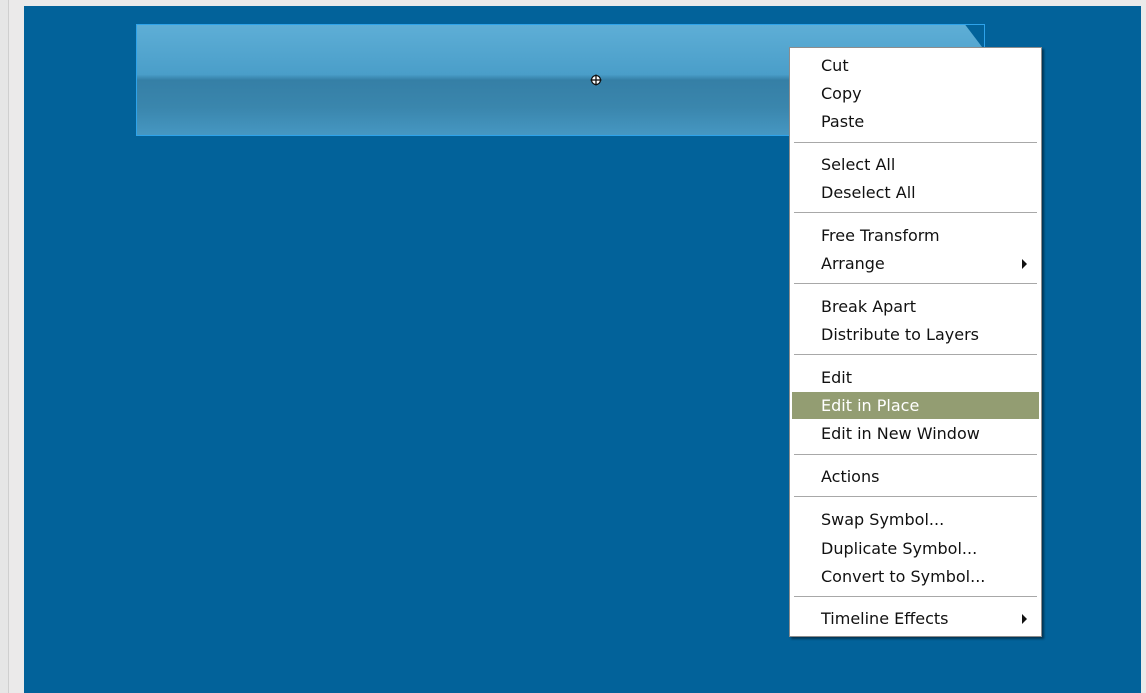 The width and height of the screenshot is (1146, 693). What do you see at coordinates (853, 263) in the screenshot?
I see `menu-item-label: Arrange` at bounding box center [853, 263].